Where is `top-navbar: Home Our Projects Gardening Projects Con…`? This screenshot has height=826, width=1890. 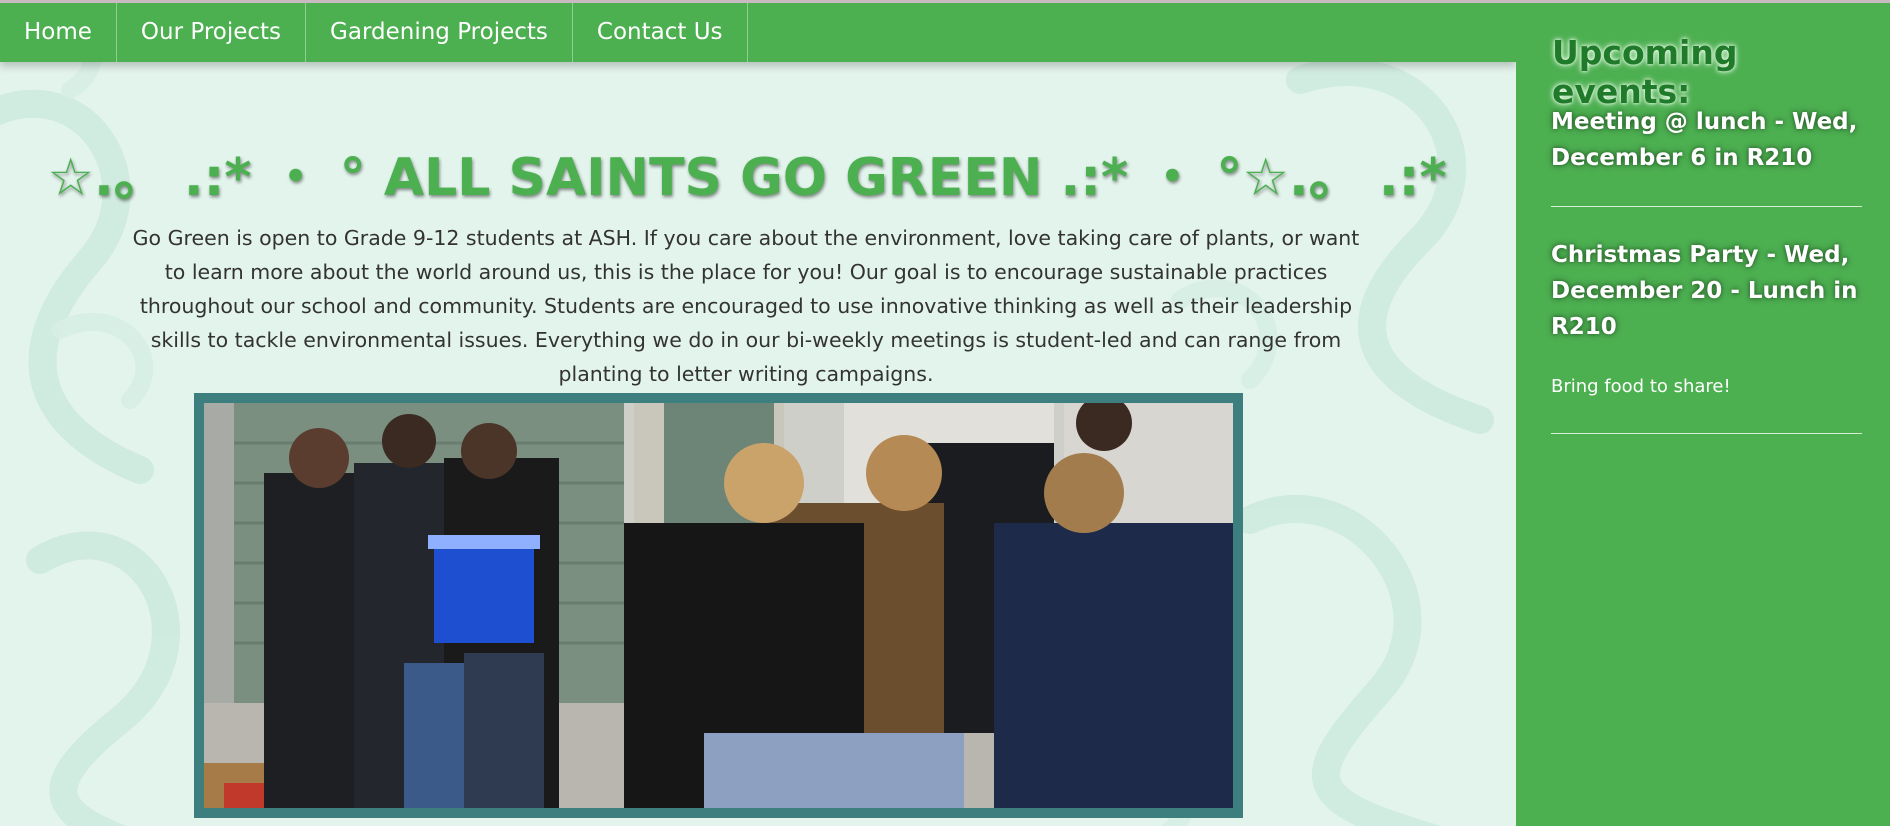
top-navbar: Home Our Projects Gardening Projects Con… is located at coordinates (758, 32).